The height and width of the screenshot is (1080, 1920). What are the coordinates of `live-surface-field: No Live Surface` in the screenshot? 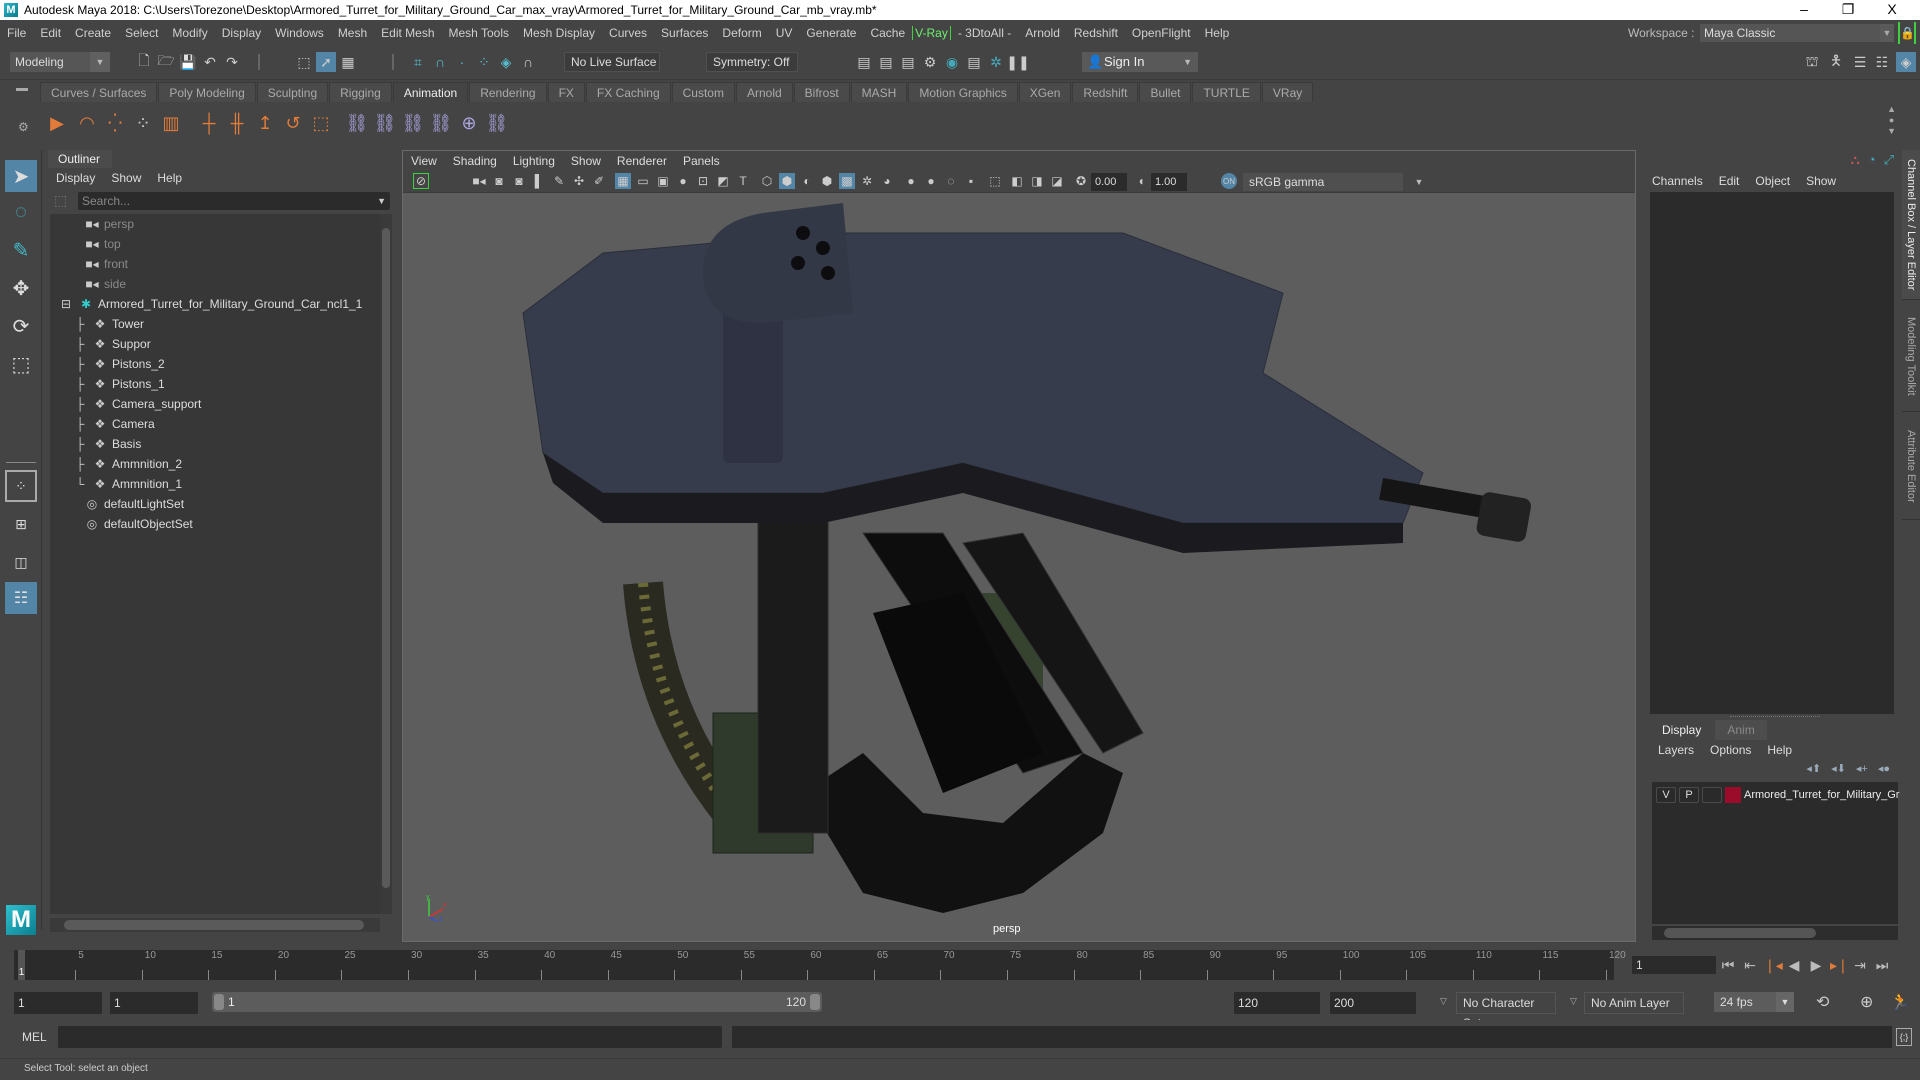 It's located at (612, 62).